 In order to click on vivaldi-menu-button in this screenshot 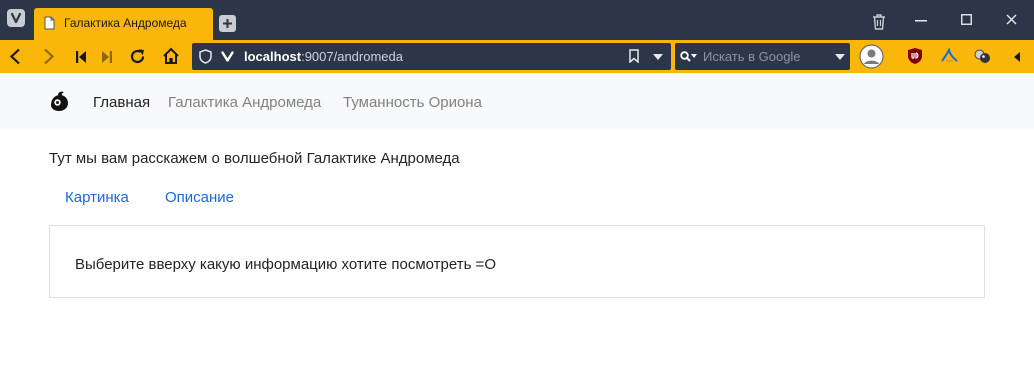, I will do `click(16, 18)`.